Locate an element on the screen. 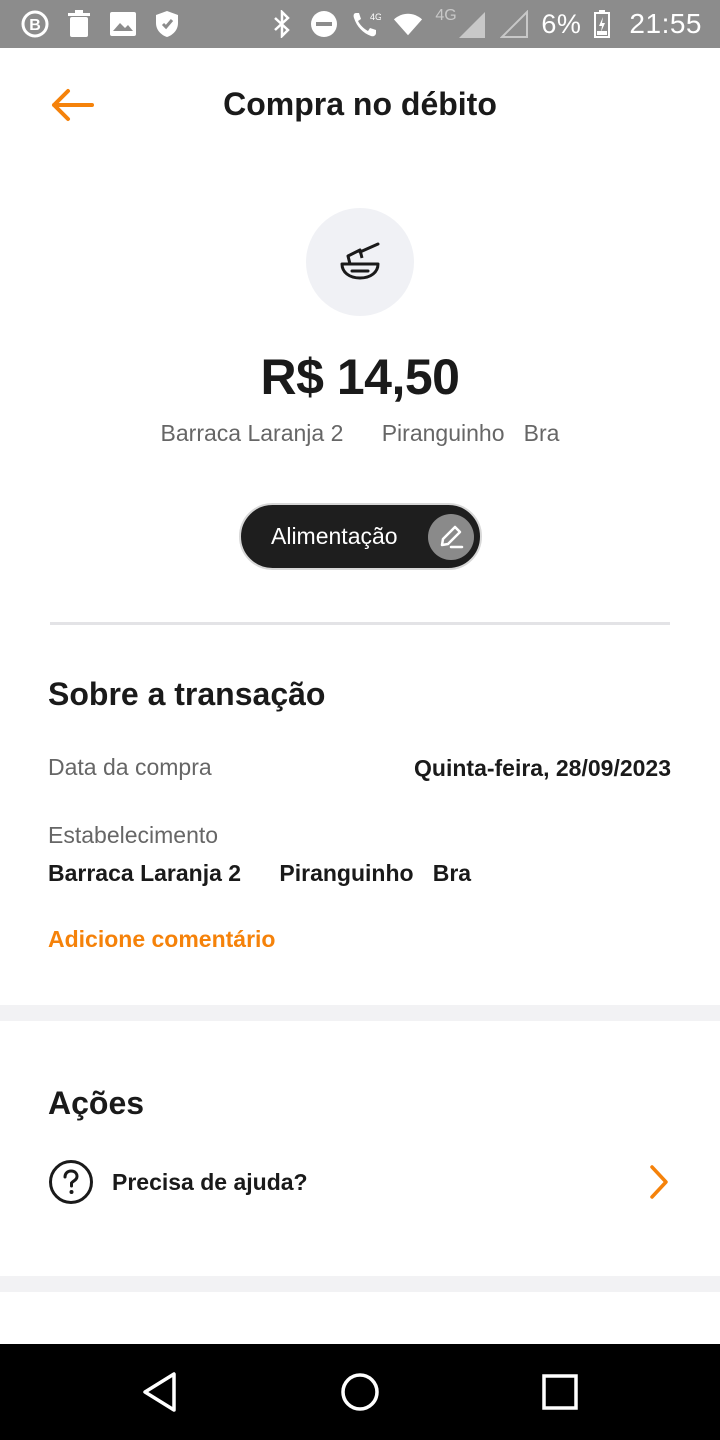 This screenshot has width=720, height=1440. category-label: Alimentação is located at coordinates (334, 536).